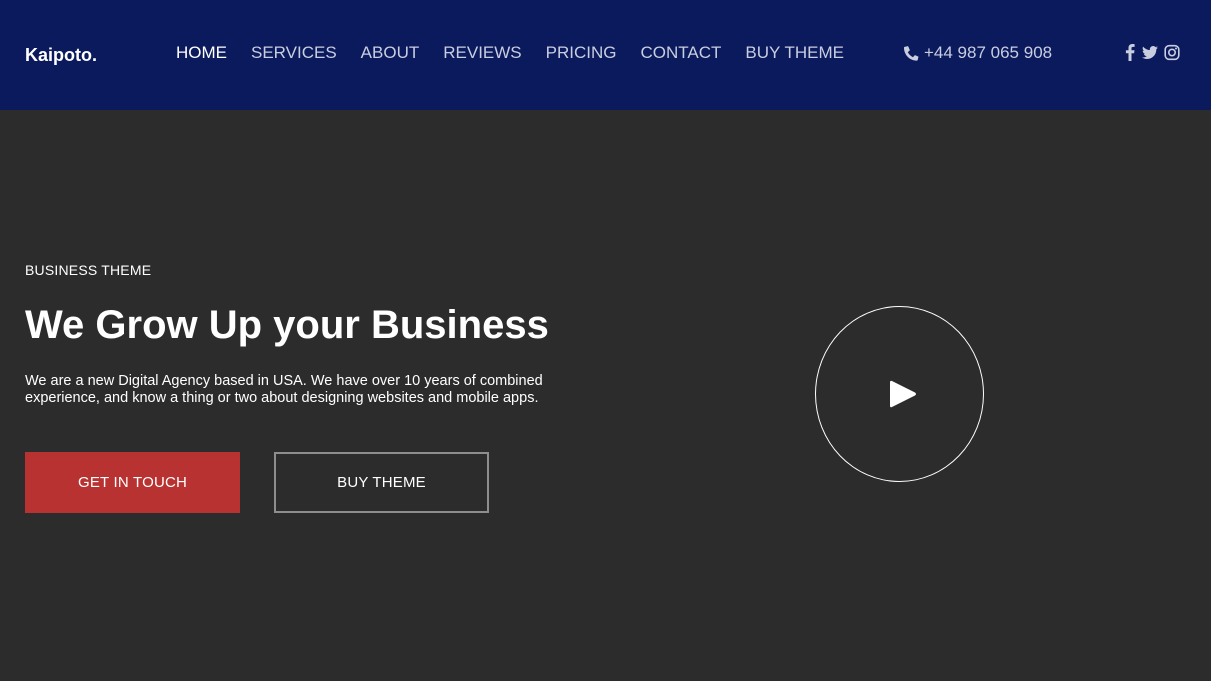  What do you see at coordinates (581, 53) in the screenshot?
I see `nav-item-pricing: PRICING` at bounding box center [581, 53].